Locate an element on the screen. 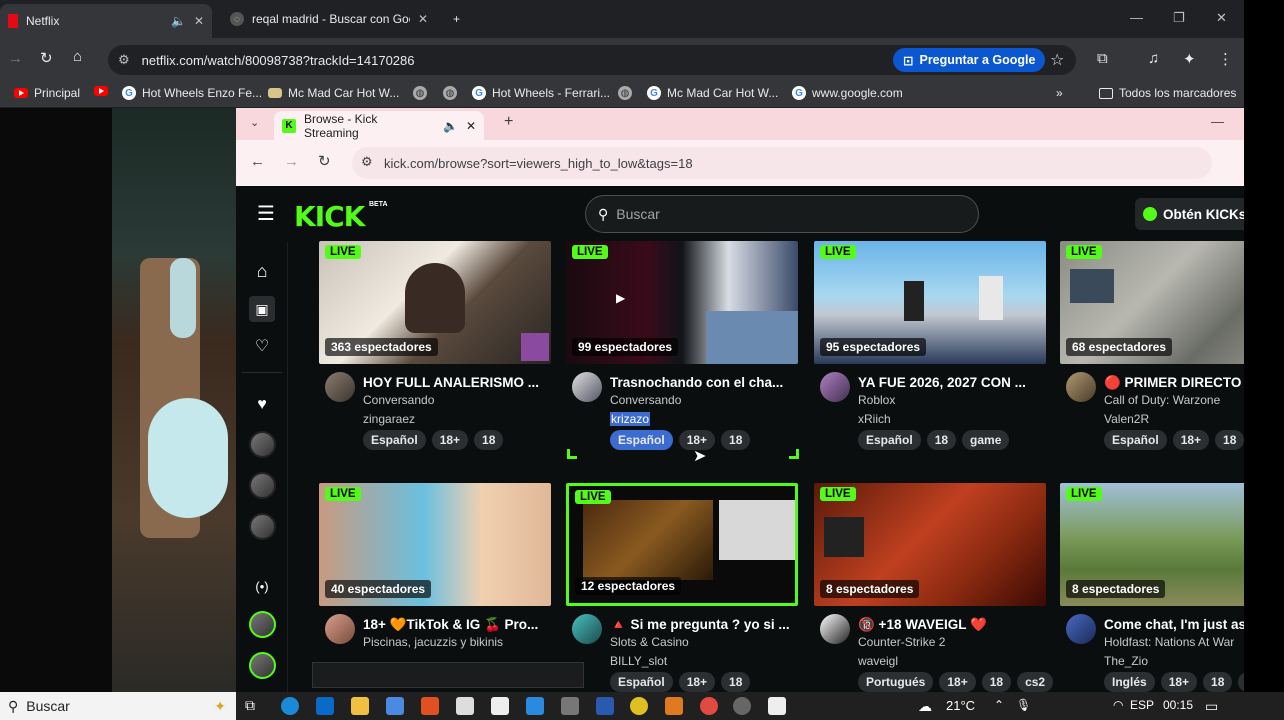 The height and width of the screenshot is (720, 1284). minimize-icon: — is located at coordinates (1217, 121).